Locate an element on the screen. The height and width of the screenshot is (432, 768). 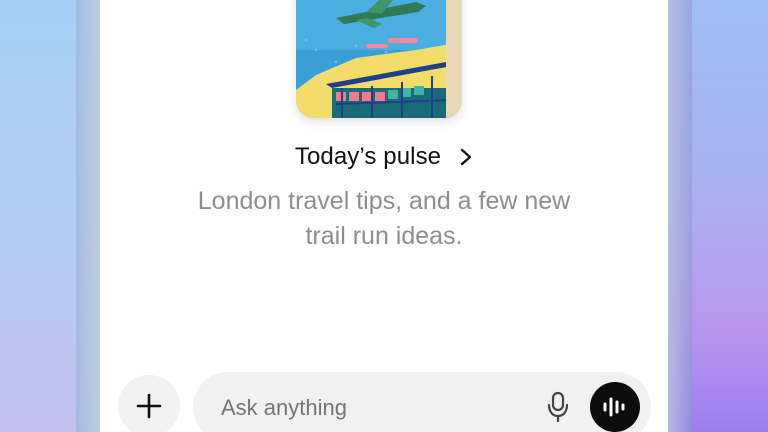
voice-waveform-icon is located at coordinates (614, 407).